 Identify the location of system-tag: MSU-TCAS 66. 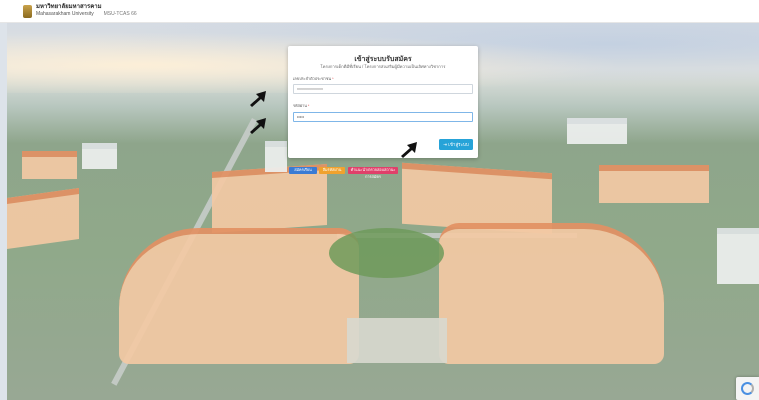
(120, 14).